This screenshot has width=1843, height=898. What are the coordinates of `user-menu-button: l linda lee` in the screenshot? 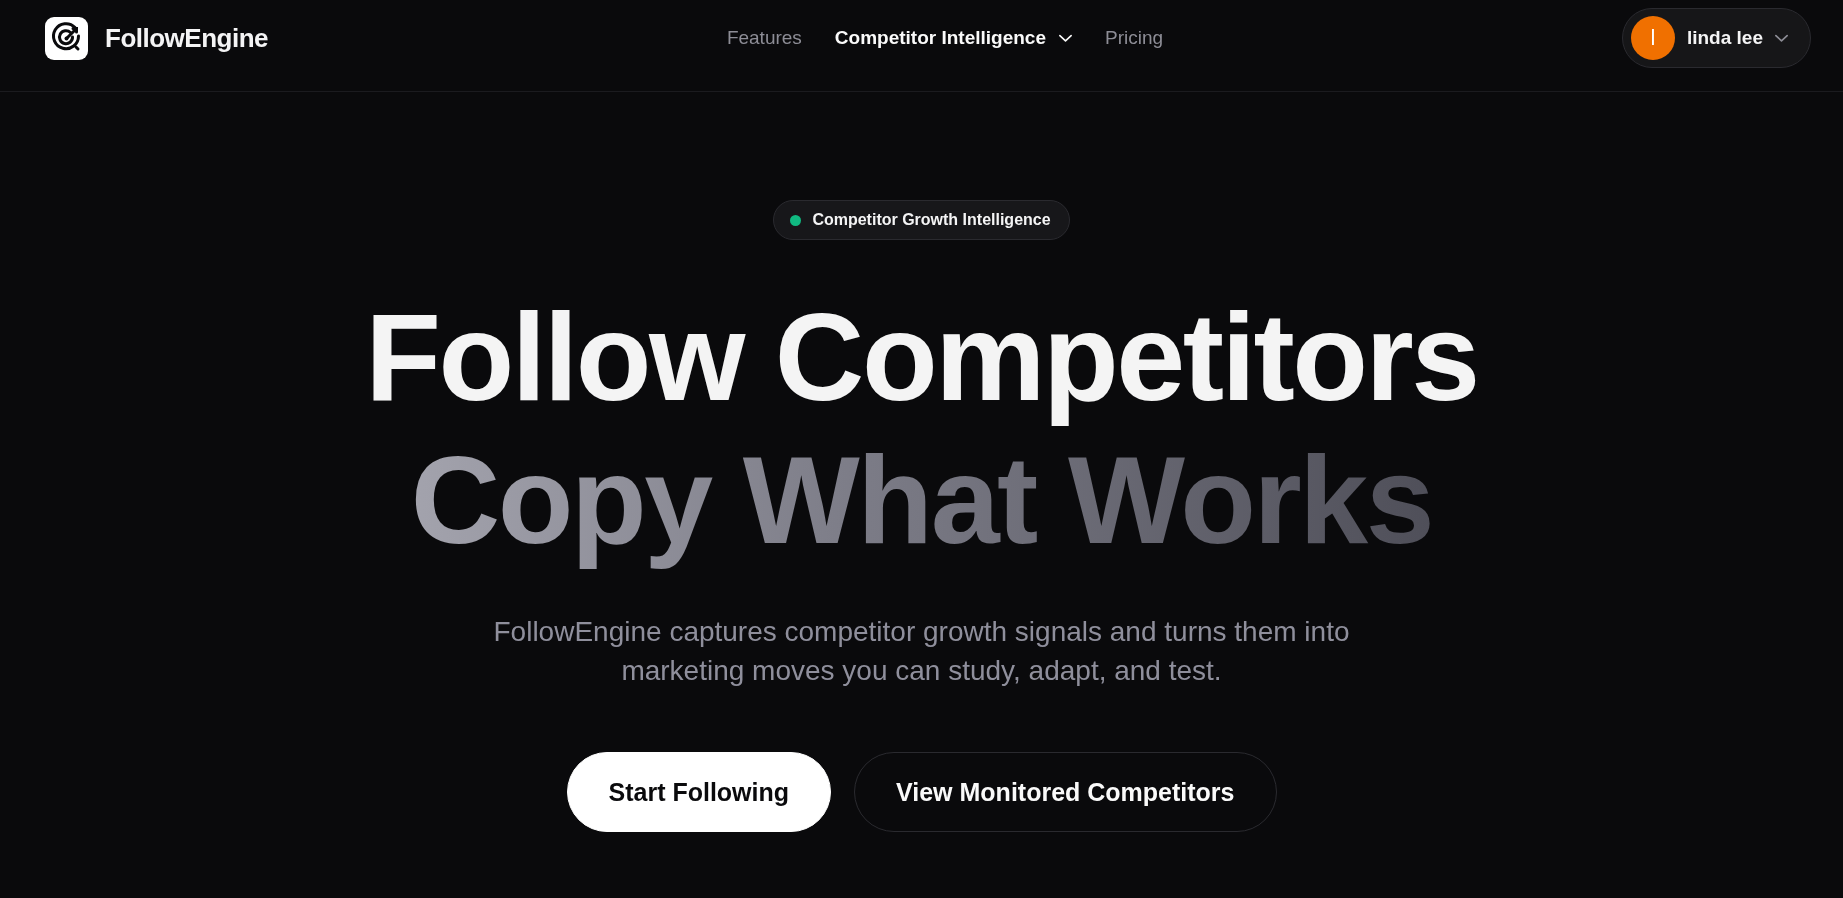 It's located at (1716, 38).